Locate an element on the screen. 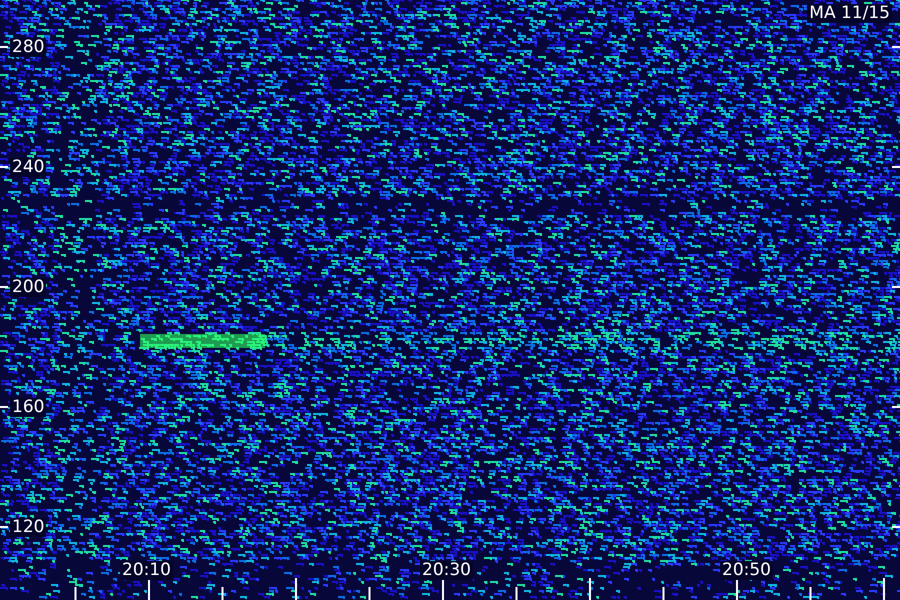 This screenshot has height=600, width=900. chart-title: MA 11/15 is located at coordinates (849, 13).